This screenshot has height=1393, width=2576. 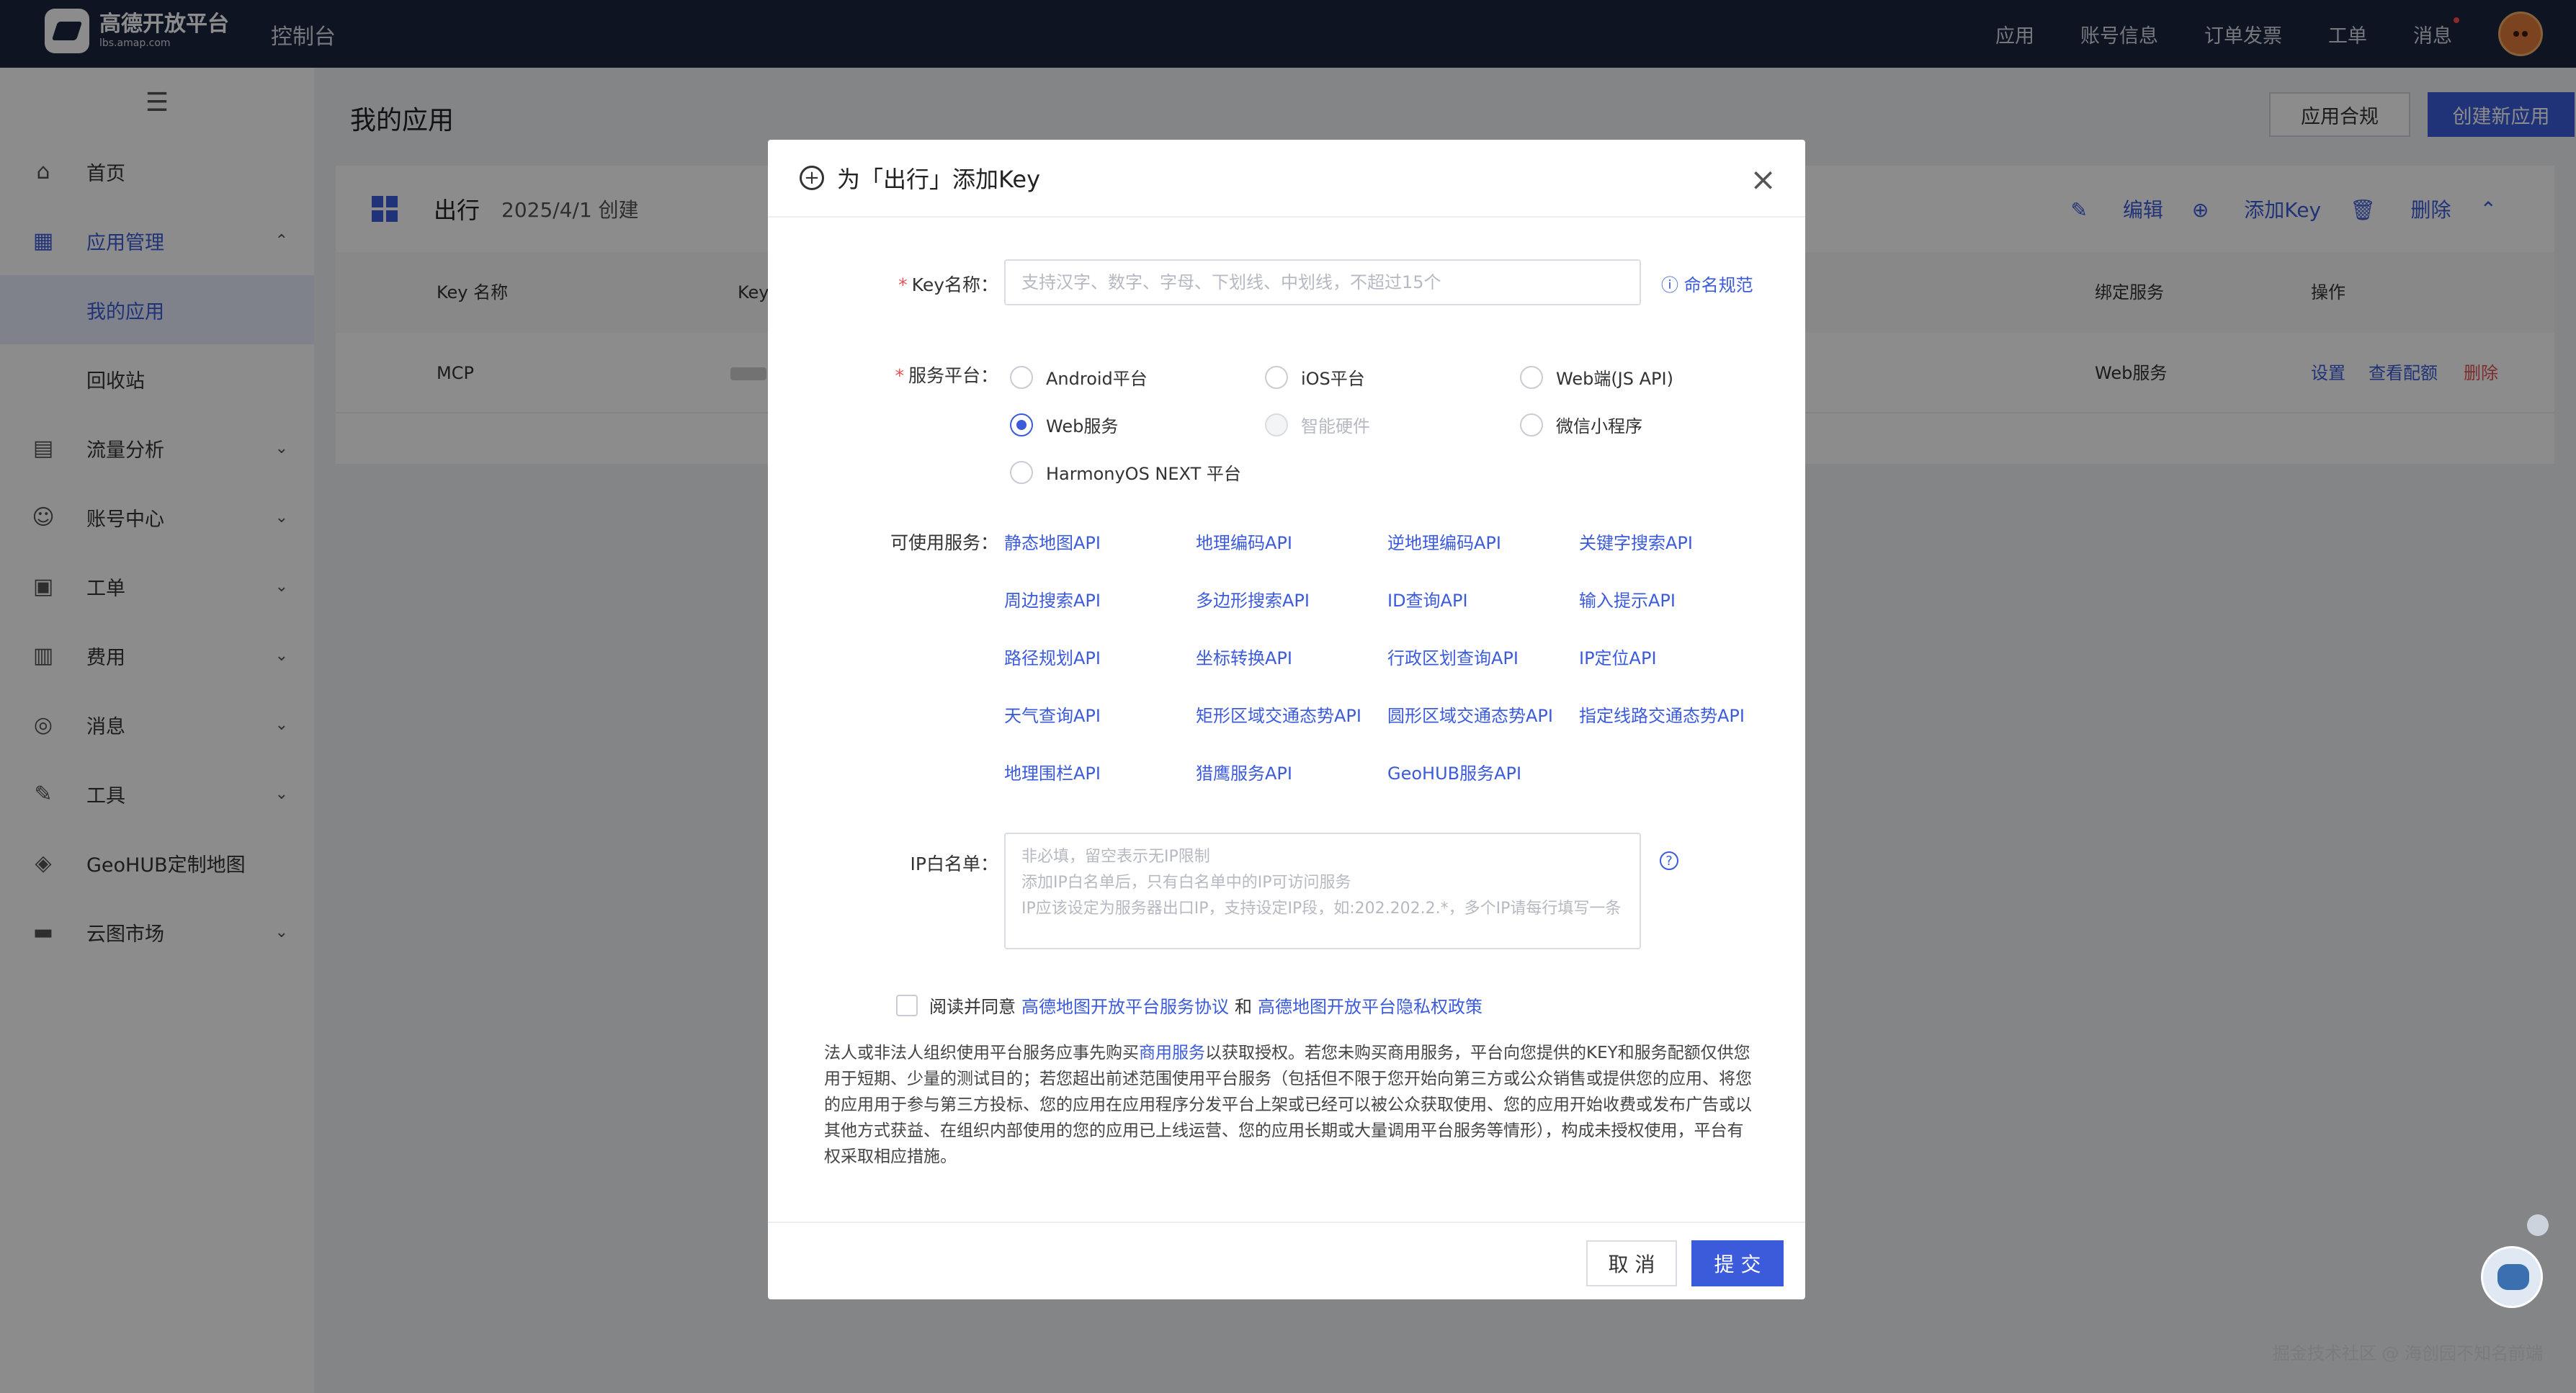 What do you see at coordinates (1370, 1005) in the screenshot?
I see `privacy-policy-link: 高德地图开放平台隐私权政策` at bounding box center [1370, 1005].